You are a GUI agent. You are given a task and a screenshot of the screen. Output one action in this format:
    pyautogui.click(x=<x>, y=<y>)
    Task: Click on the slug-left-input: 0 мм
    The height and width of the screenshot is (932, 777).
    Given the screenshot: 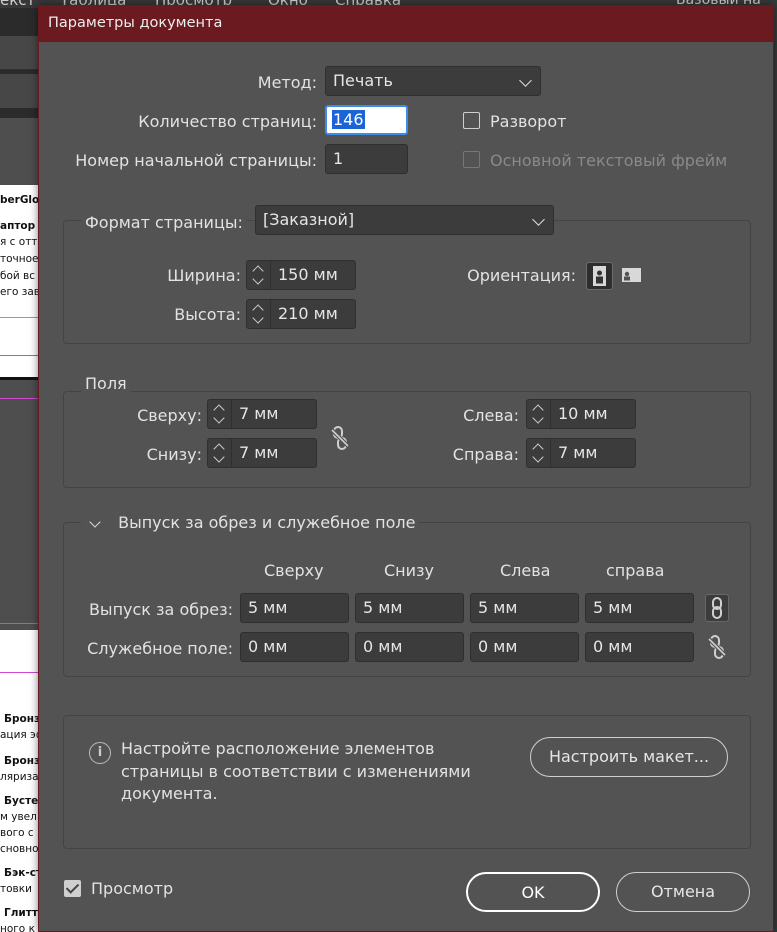 What is the action you would take?
    pyautogui.click(x=524, y=647)
    